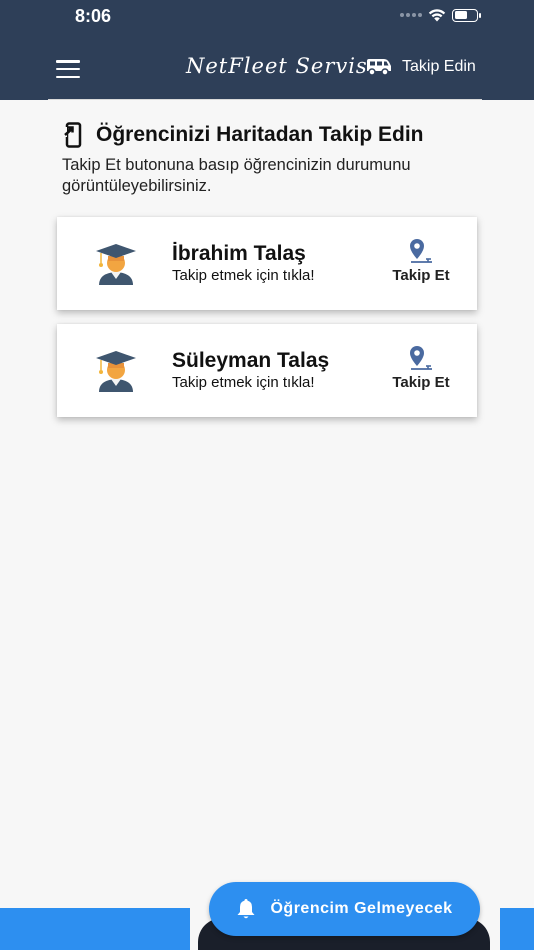  What do you see at coordinates (251, 360) in the screenshot?
I see `student-name: Süleyman Talaş` at bounding box center [251, 360].